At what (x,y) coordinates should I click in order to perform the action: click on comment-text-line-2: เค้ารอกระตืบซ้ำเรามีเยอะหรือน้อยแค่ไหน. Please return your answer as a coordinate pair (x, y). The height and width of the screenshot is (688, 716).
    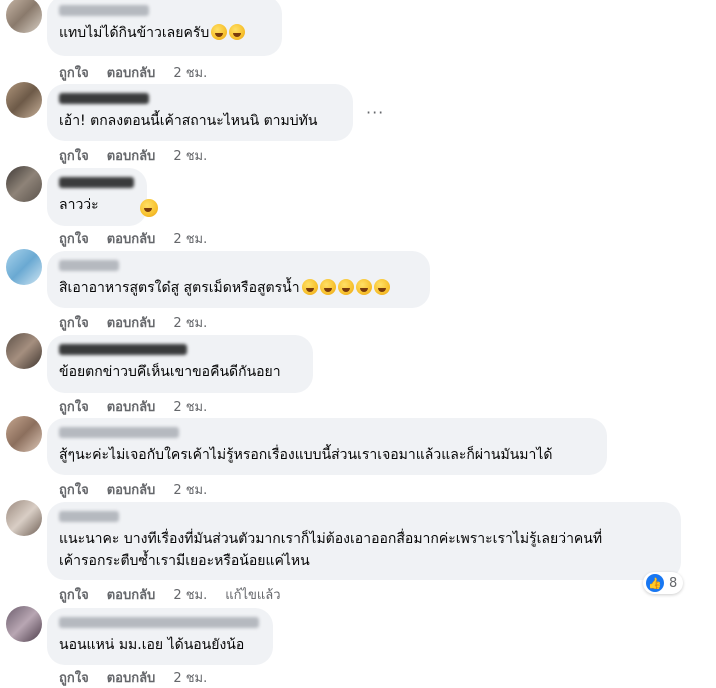
    Looking at the image, I should click on (184, 561).